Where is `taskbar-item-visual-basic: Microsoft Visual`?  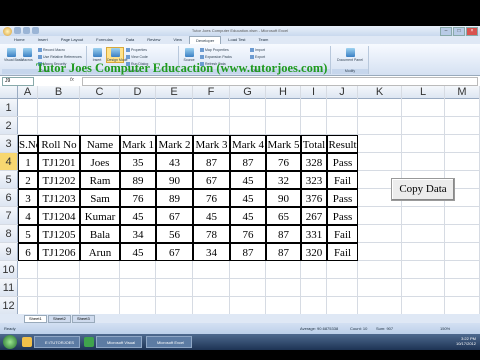 taskbar-item-visual-basic: Microsoft Visual is located at coordinates (119, 342).